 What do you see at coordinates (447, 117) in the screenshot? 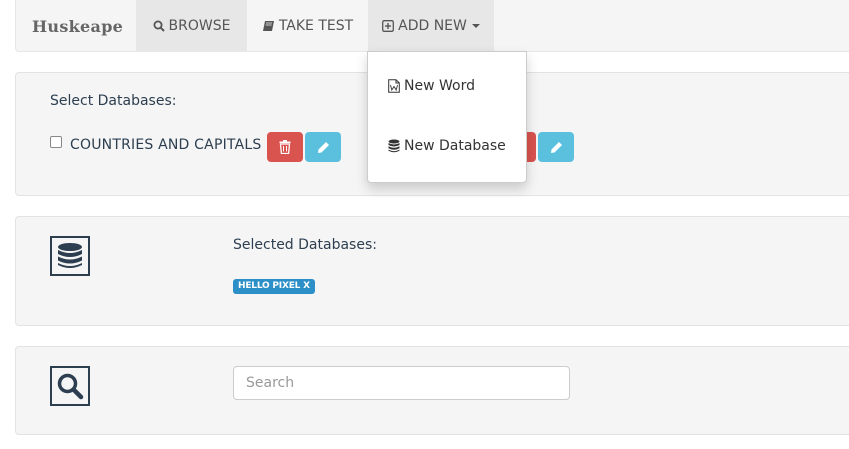
I see `add-new-dropdown-menu: New Word New Database` at bounding box center [447, 117].